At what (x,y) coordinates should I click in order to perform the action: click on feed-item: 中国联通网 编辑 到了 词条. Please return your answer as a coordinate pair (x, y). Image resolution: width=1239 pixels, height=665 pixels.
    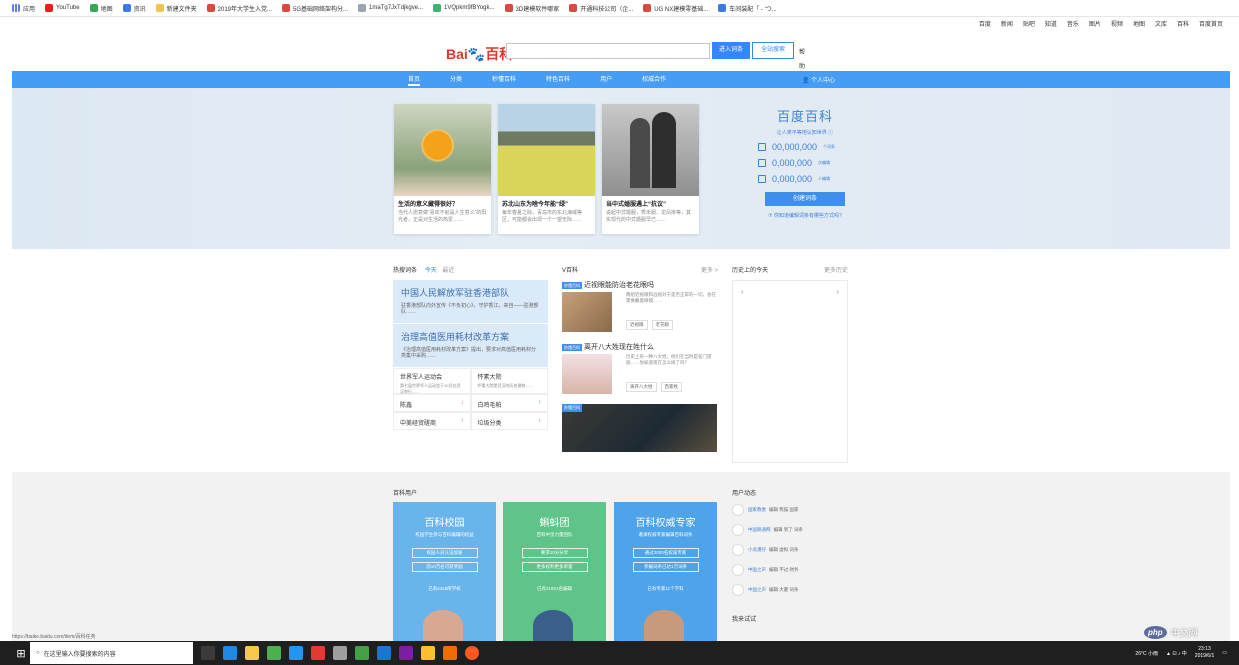
    Looking at the image, I should click on (790, 530).